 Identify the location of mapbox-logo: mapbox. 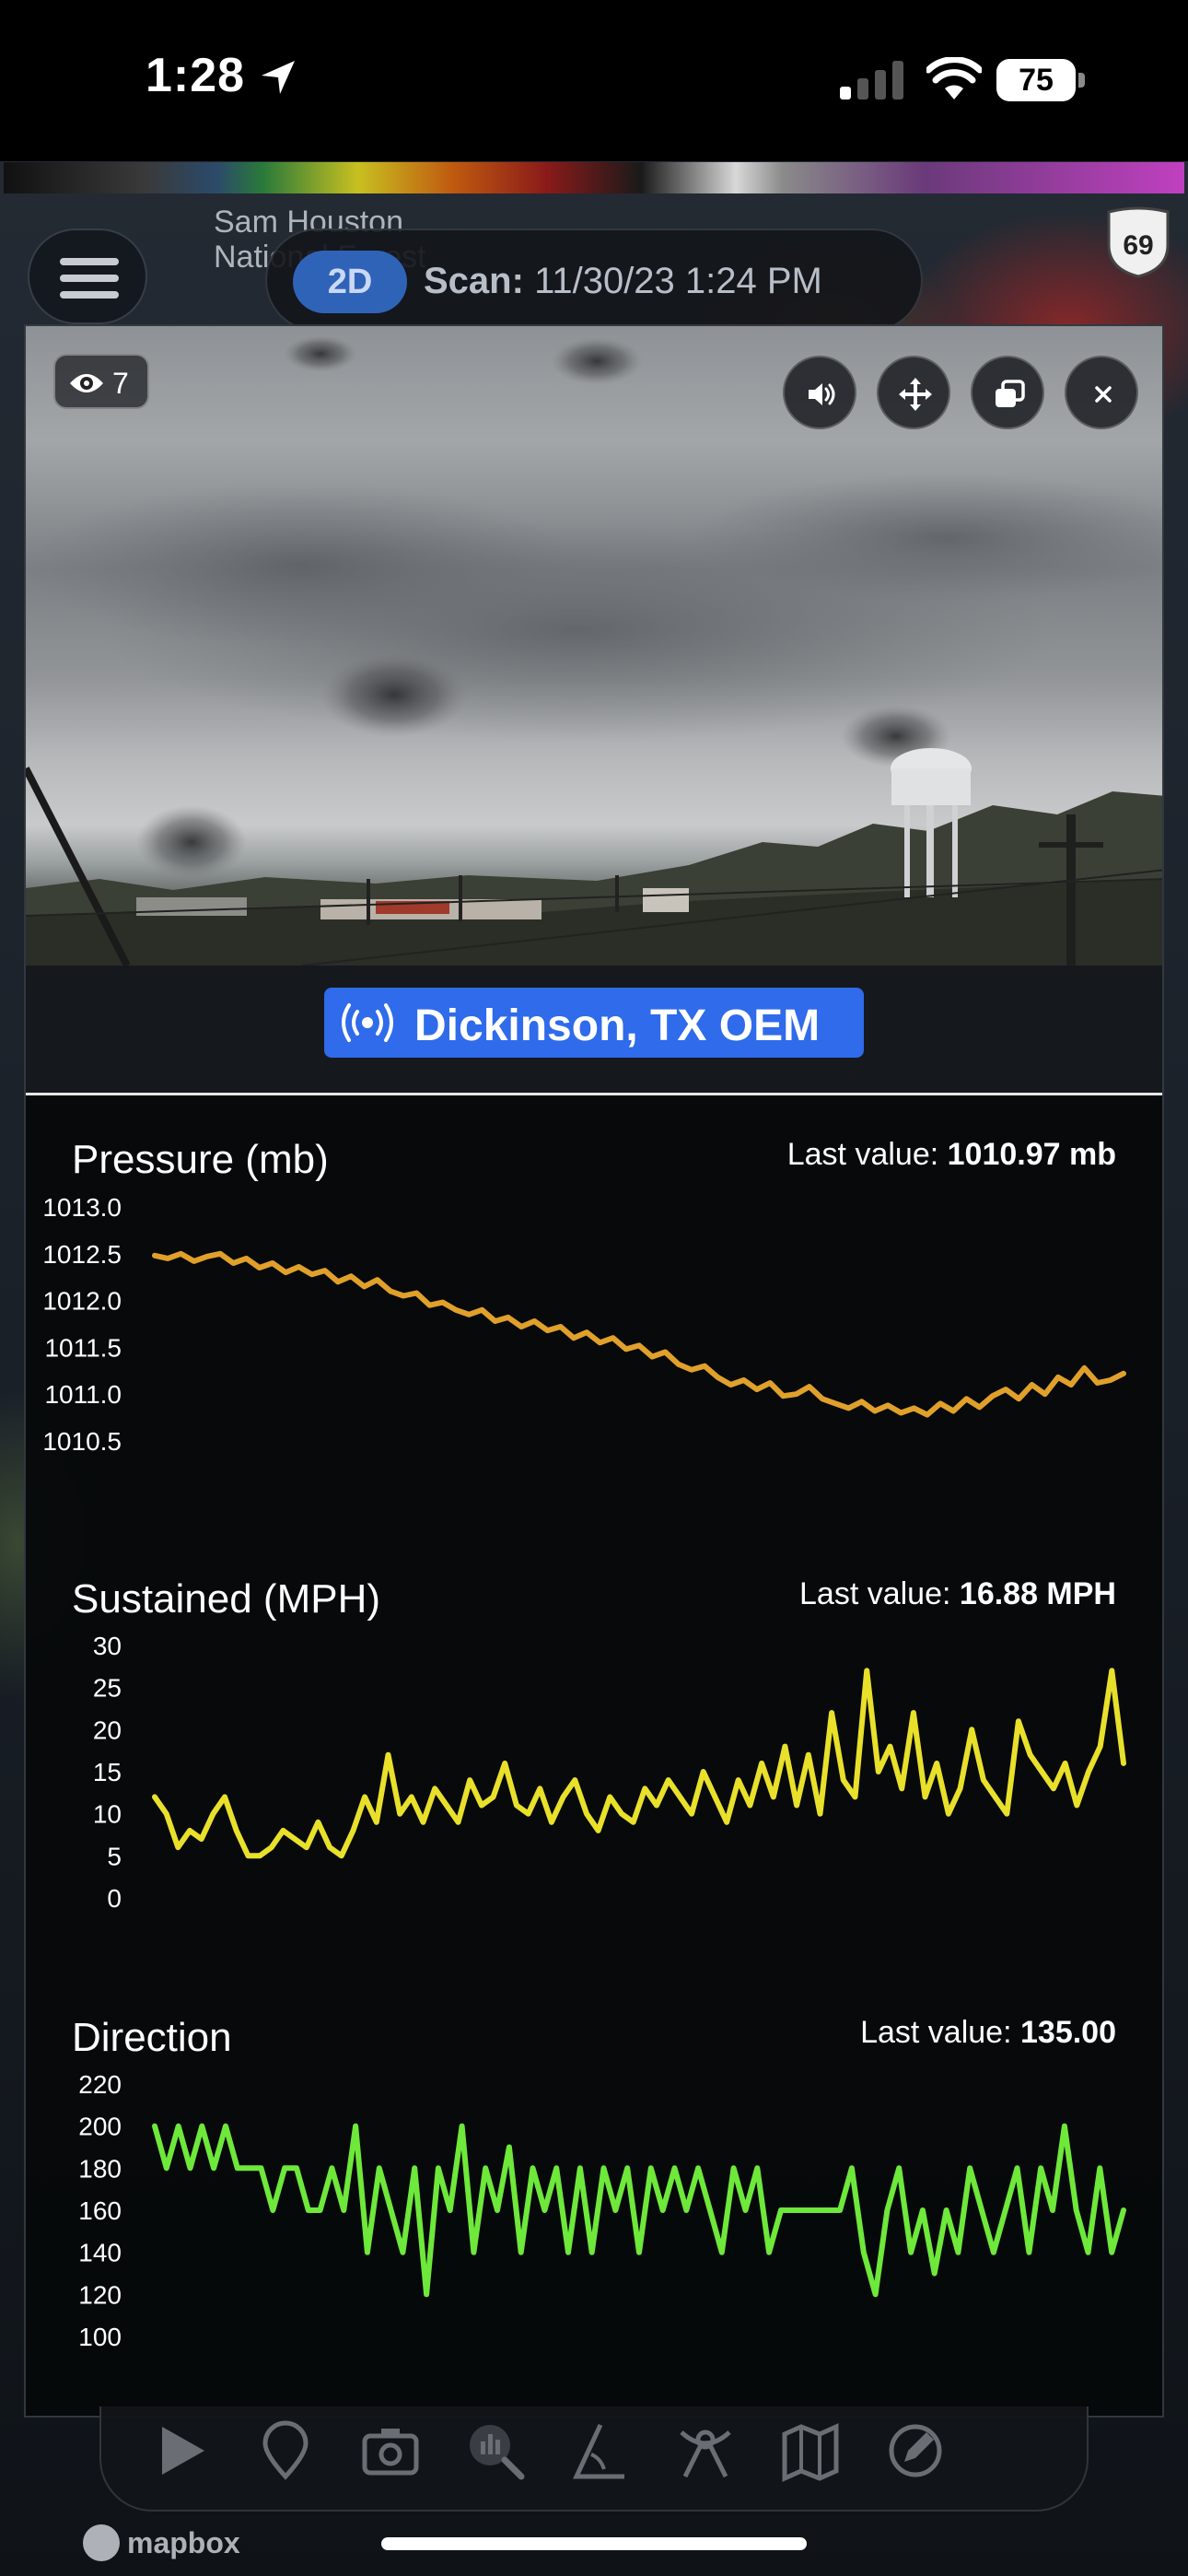
(189, 2542).